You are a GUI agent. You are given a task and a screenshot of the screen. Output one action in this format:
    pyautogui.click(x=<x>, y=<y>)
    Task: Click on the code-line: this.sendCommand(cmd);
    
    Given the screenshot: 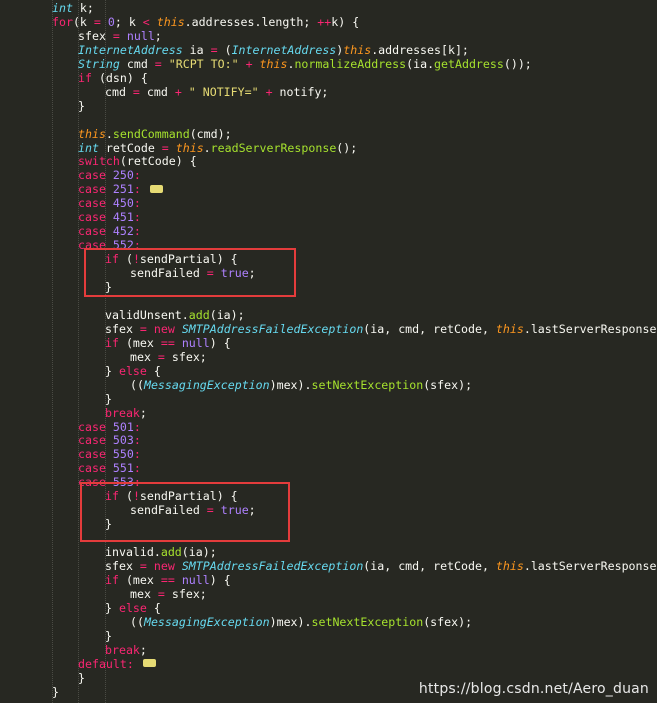 What is the action you would take?
    pyautogui.click(x=155, y=134)
    